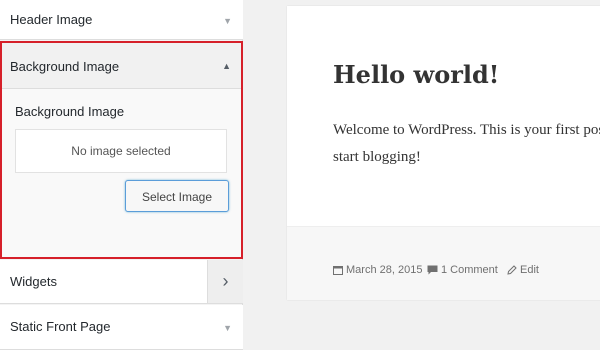 The width and height of the screenshot is (600, 350). Describe the element at coordinates (529, 270) in the screenshot. I see `post-edit-text: Edit` at that location.